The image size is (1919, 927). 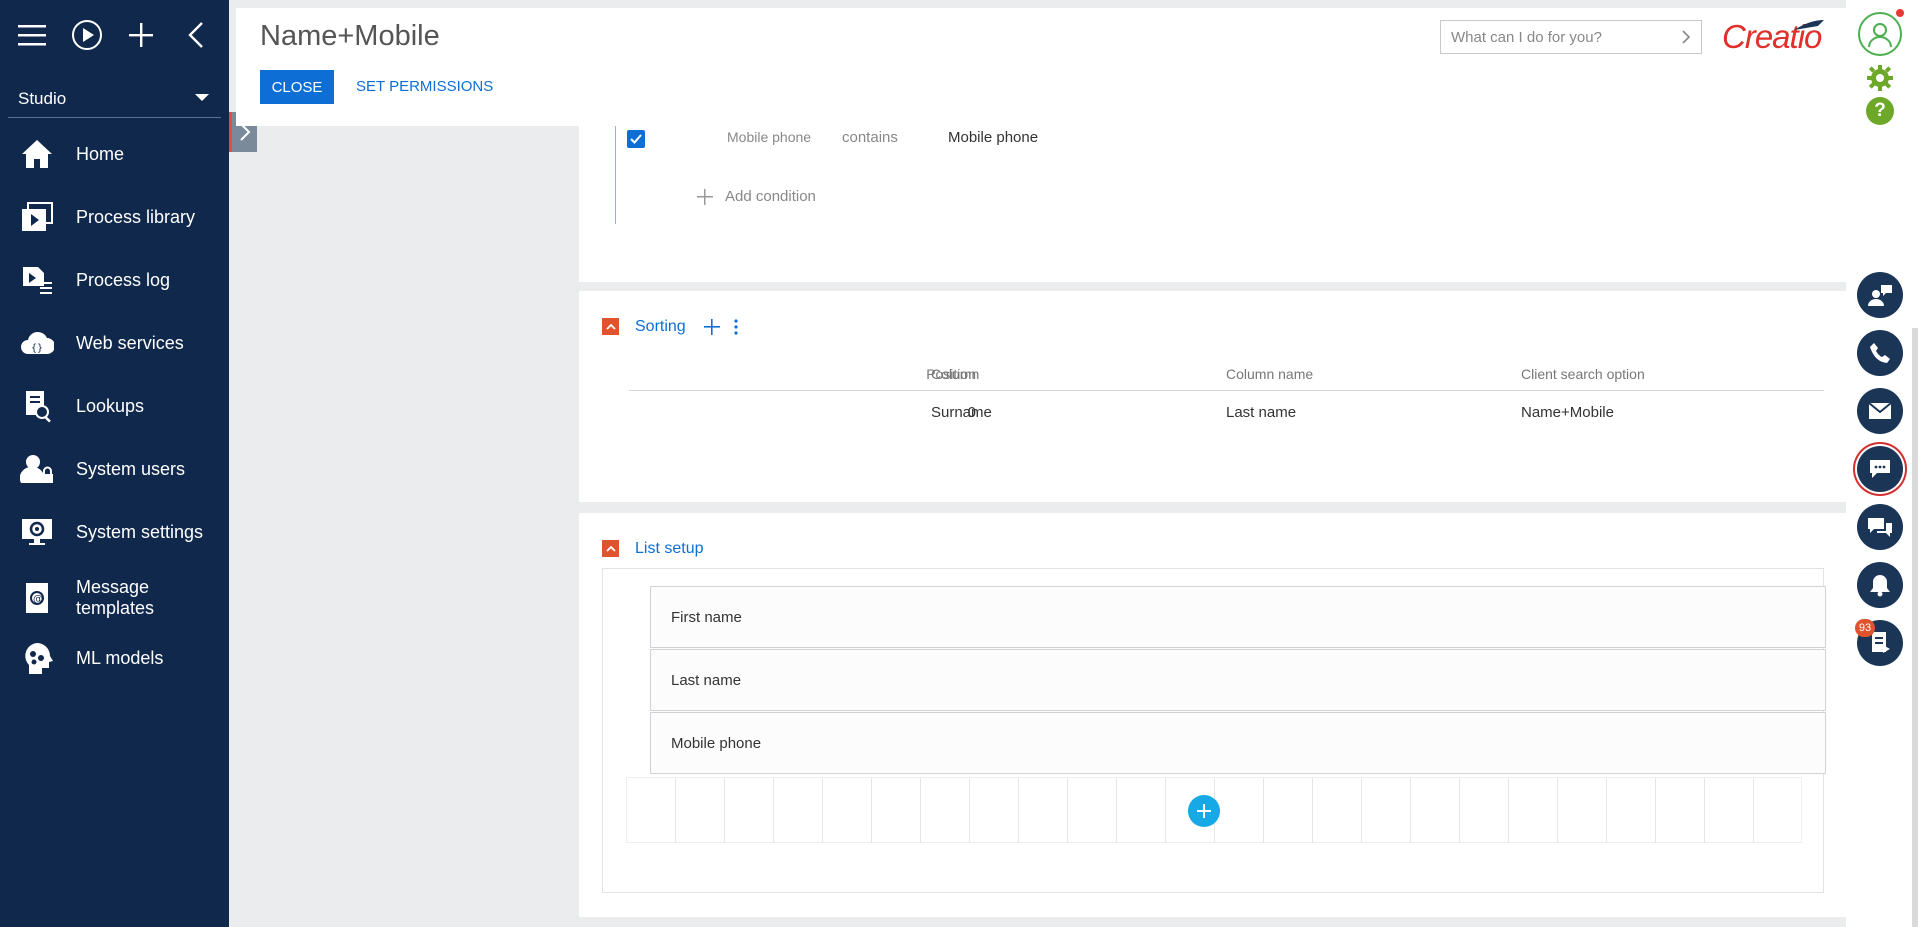 I want to click on add-column-button, so click(x=1204, y=811).